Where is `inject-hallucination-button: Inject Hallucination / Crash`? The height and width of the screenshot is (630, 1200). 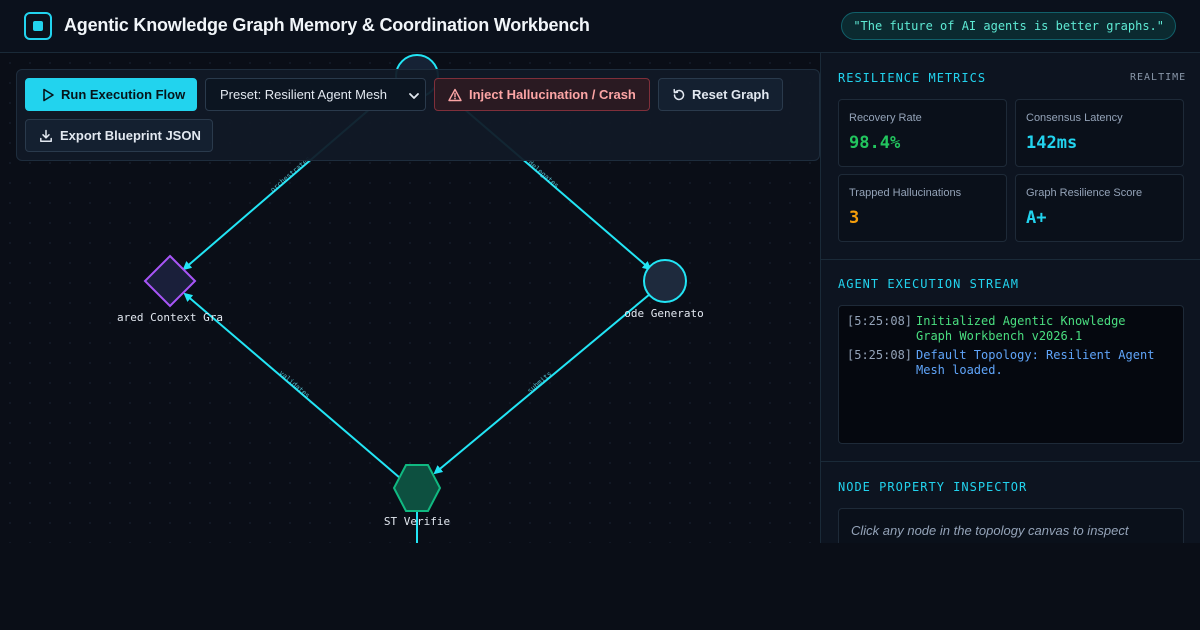
inject-hallucination-button: Inject Hallucination / Crash is located at coordinates (542, 94).